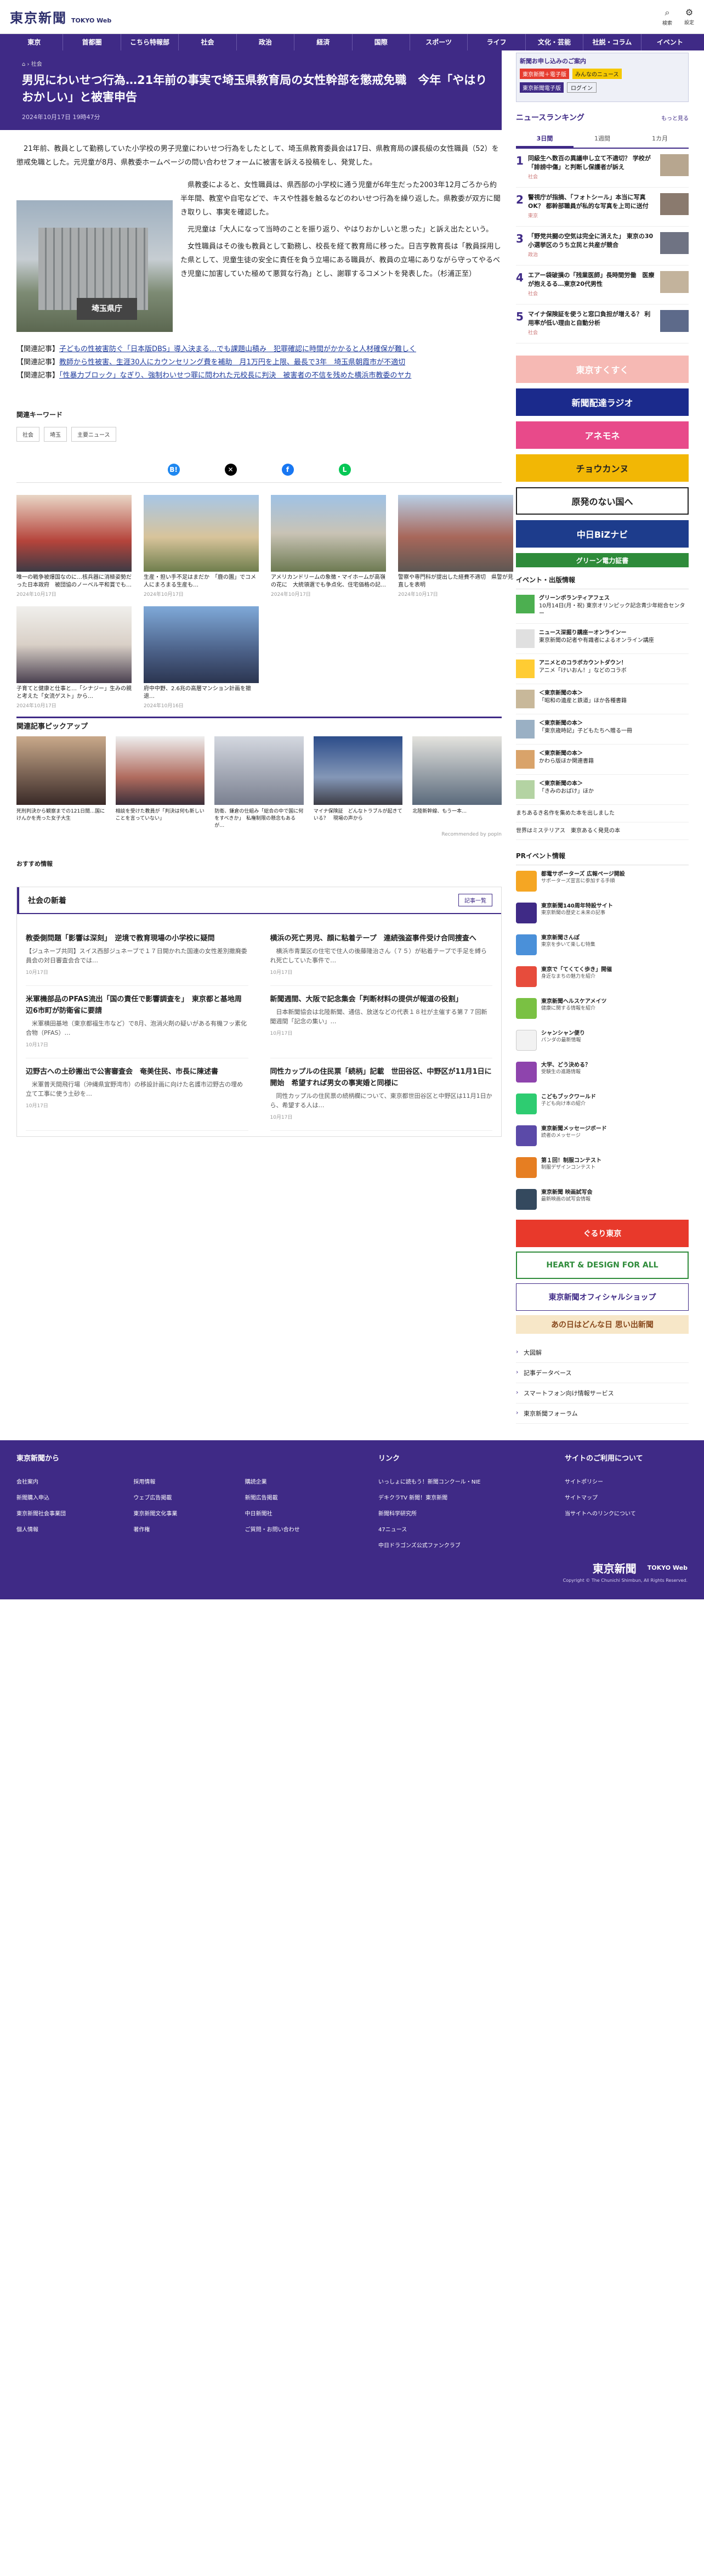 The height and width of the screenshot is (2576, 704). I want to click on event-text: まちあるき名作を集めた本を出しました, so click(602, 814).